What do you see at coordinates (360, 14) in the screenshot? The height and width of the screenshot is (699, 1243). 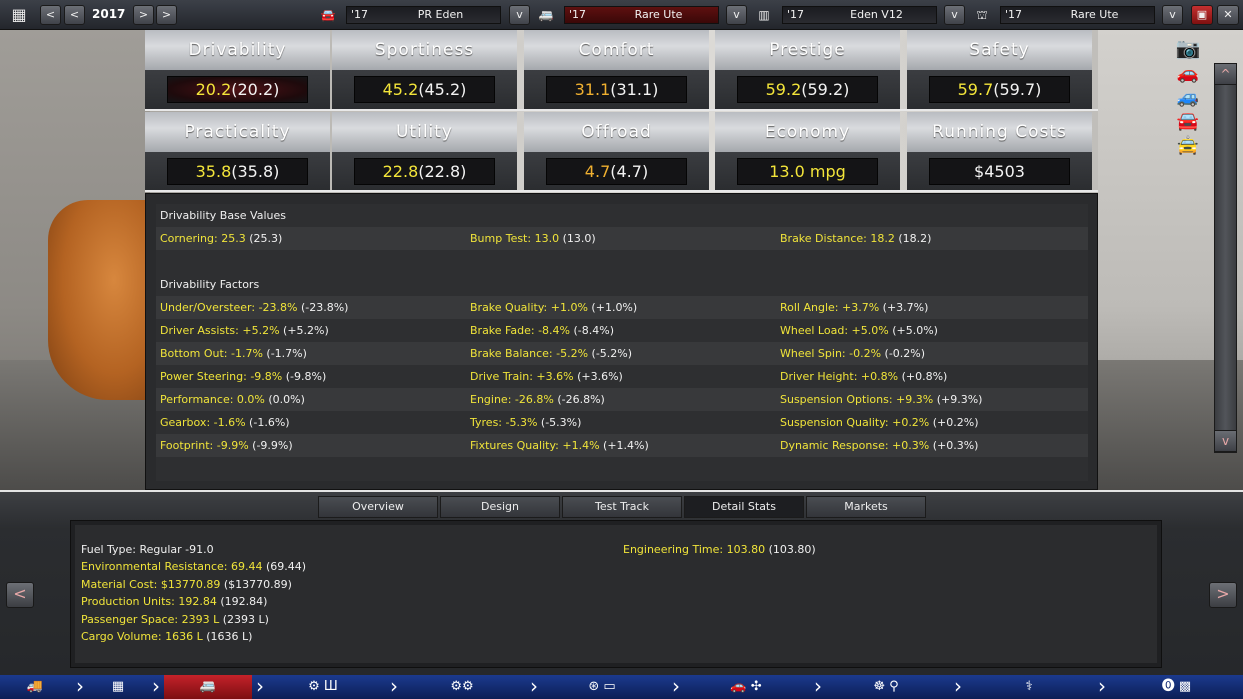 I see `car-model-year: '17` at bounding box center [360, 14].